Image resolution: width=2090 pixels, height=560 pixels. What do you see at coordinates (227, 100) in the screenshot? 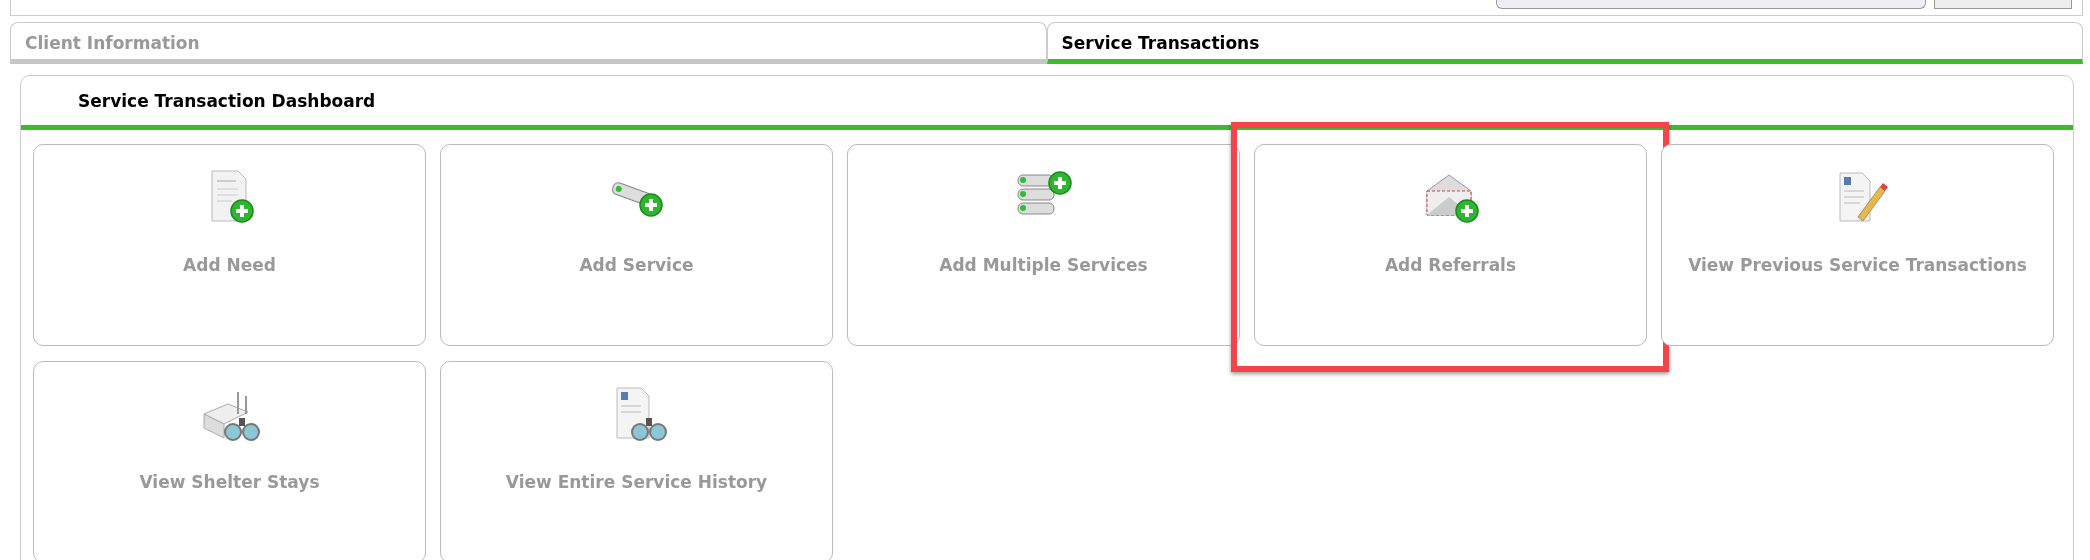
I see `dashboard-title: Service Transaction Dashboard` at bounding box center [227, 100].